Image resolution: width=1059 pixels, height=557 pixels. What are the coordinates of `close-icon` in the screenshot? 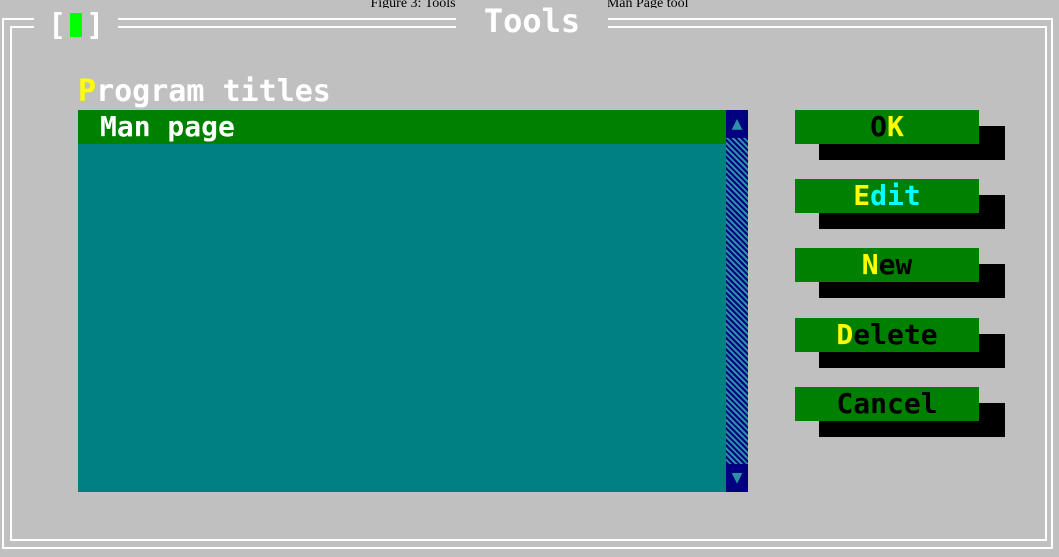 It's located at (76, 25).